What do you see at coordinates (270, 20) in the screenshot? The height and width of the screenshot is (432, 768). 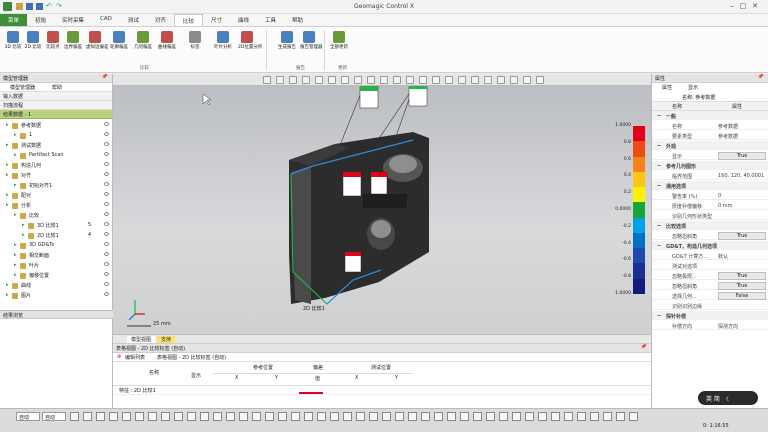 I see `tab-9: 工具` at bounding box center [270, 20].